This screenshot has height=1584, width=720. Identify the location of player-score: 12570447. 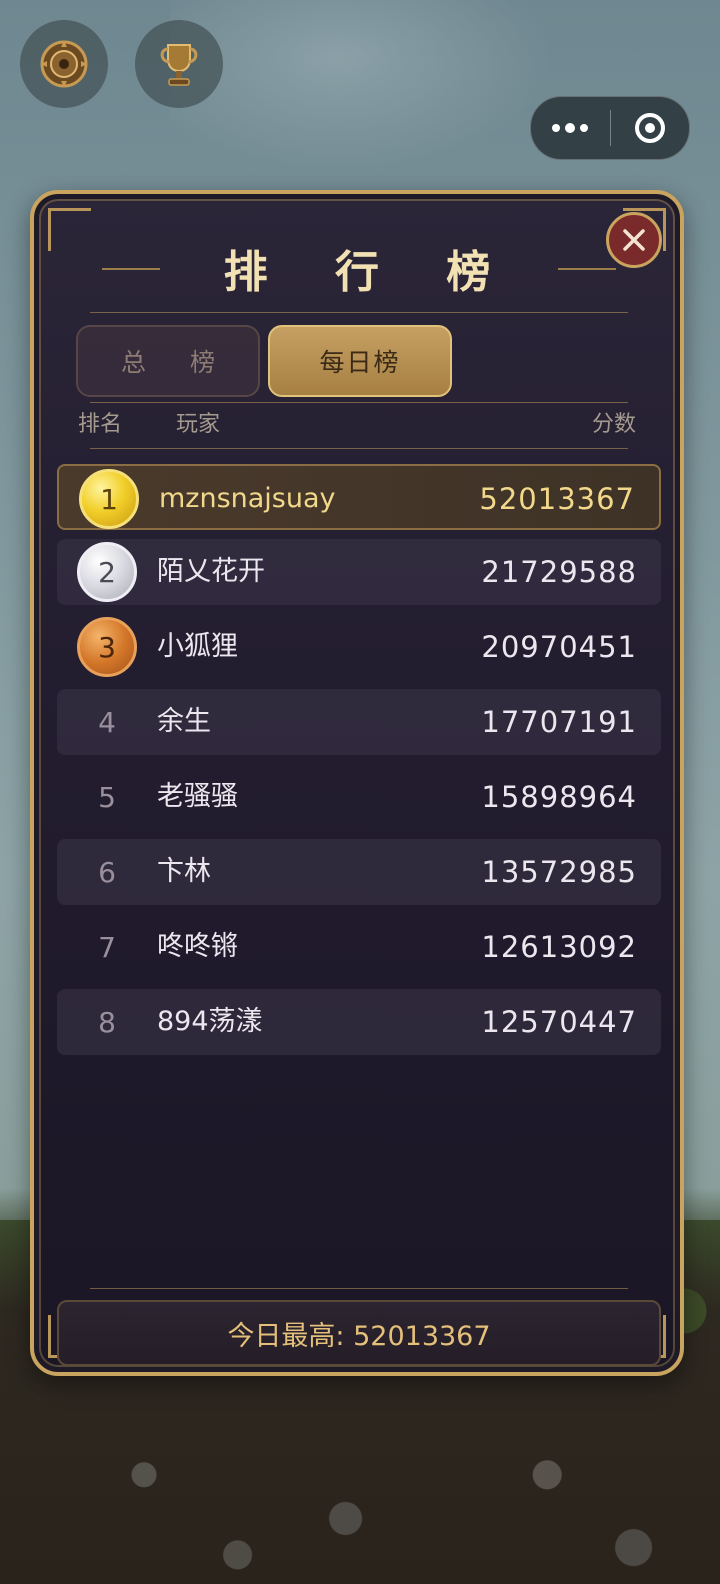
(559, 1022).